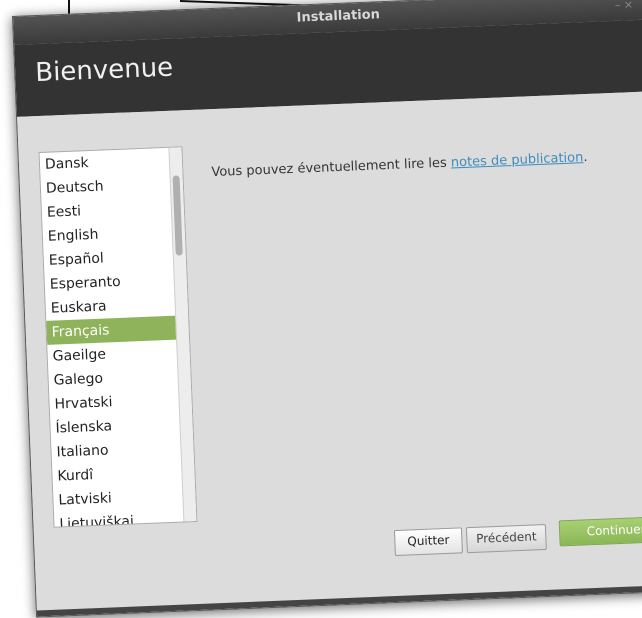 This screenshot has height=618, width=642. What do you see at coordinates (428, 542) in the screenshot?
I see `quit-button: Quitter` at bounding box center [428, 542].